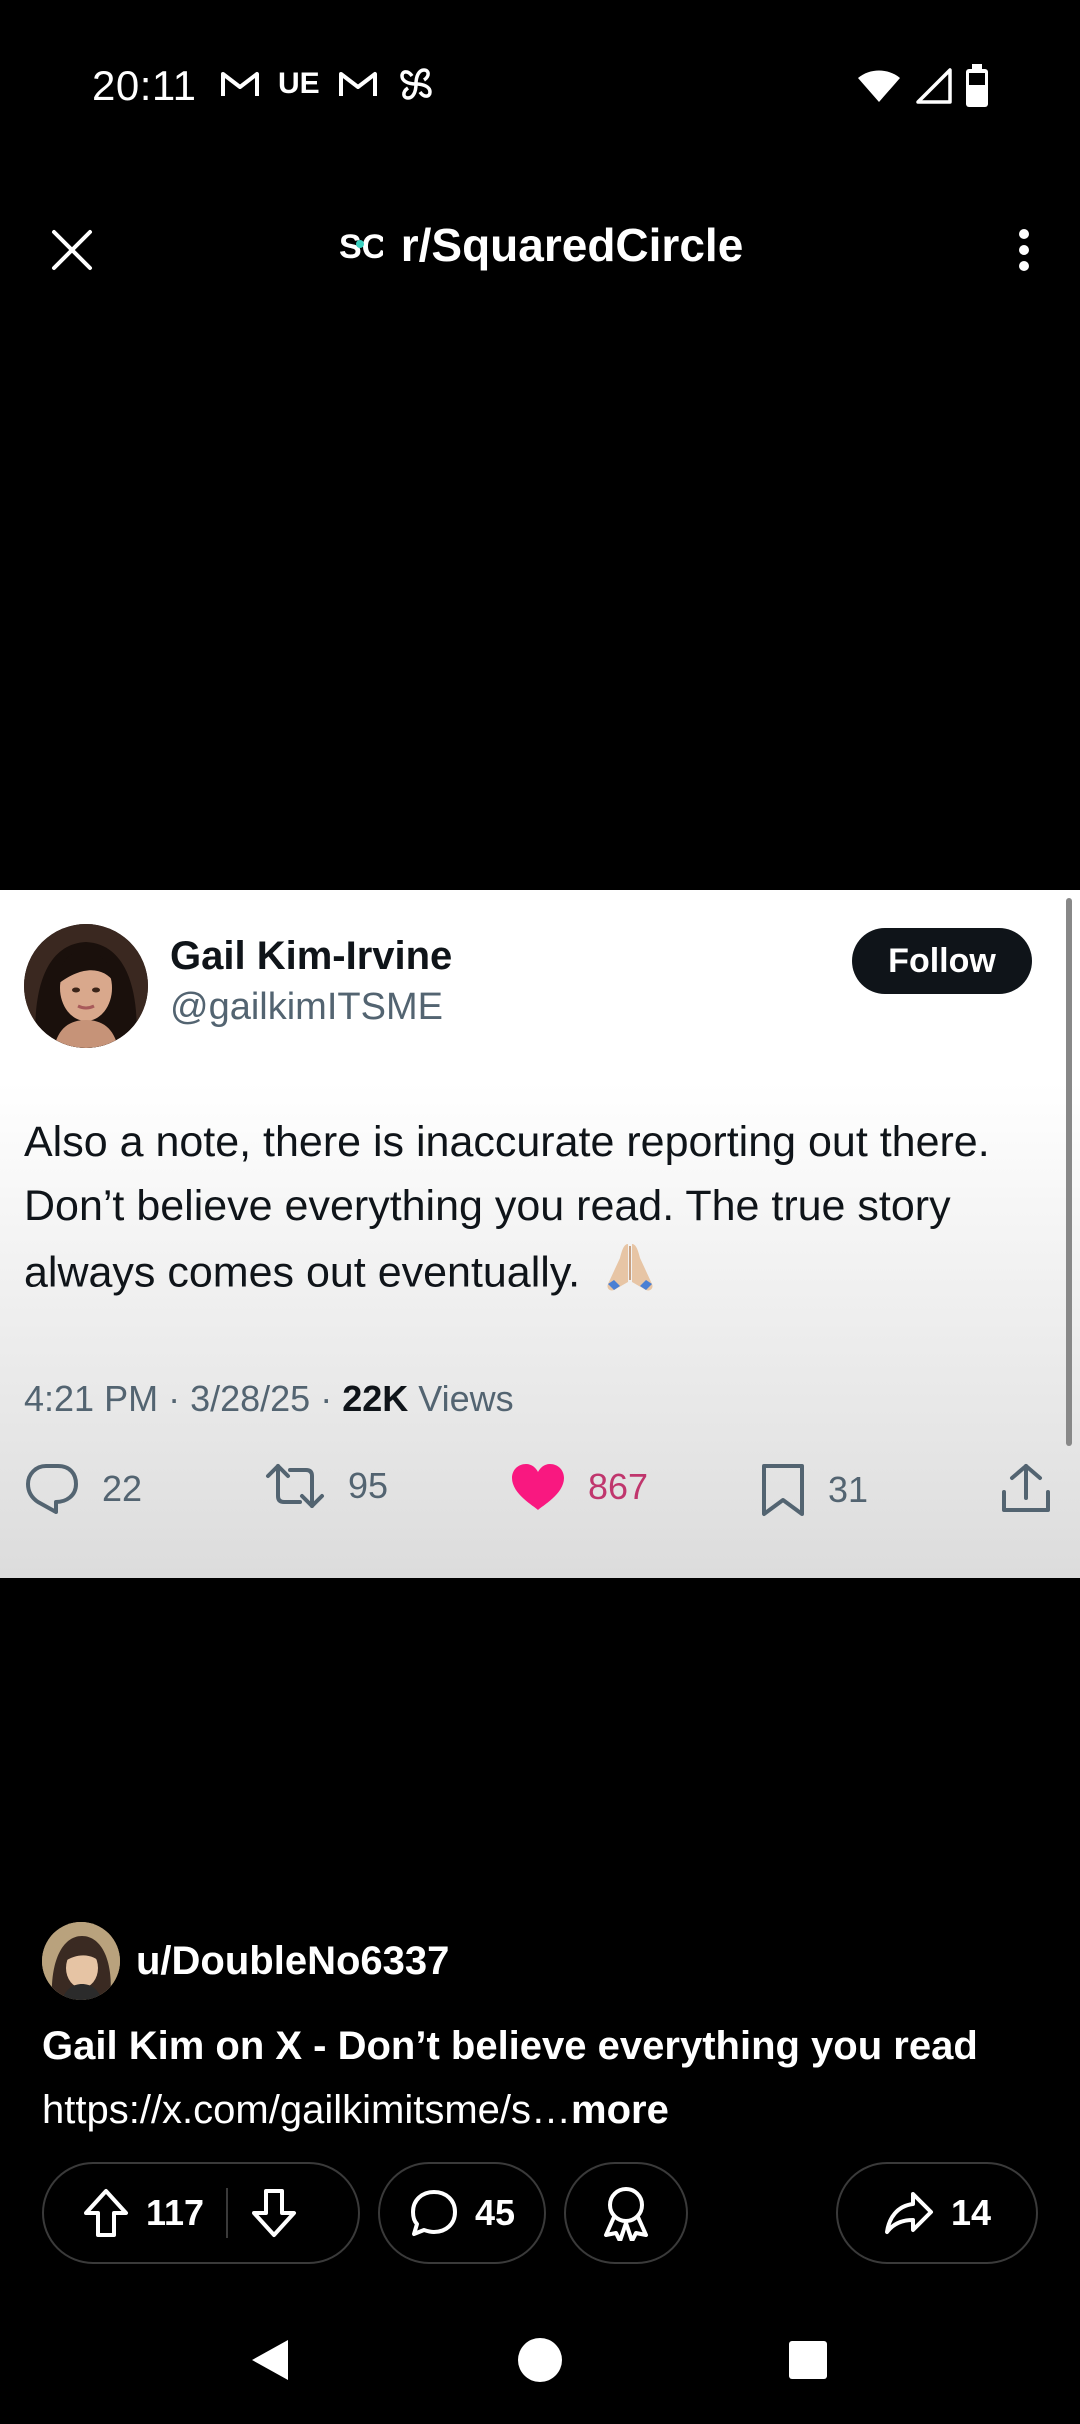 Image resolution: width=1080 pixels, height=2424 pixels. I want to click on vote-pill: 117, so click(201, 2213).